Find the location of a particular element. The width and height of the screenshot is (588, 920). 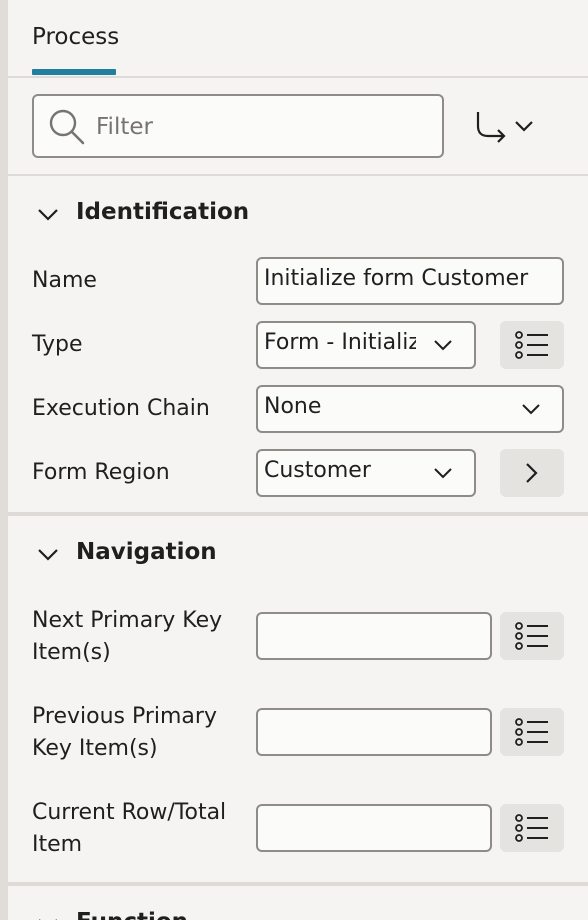

filter-field is located at coordinates (238, 126).